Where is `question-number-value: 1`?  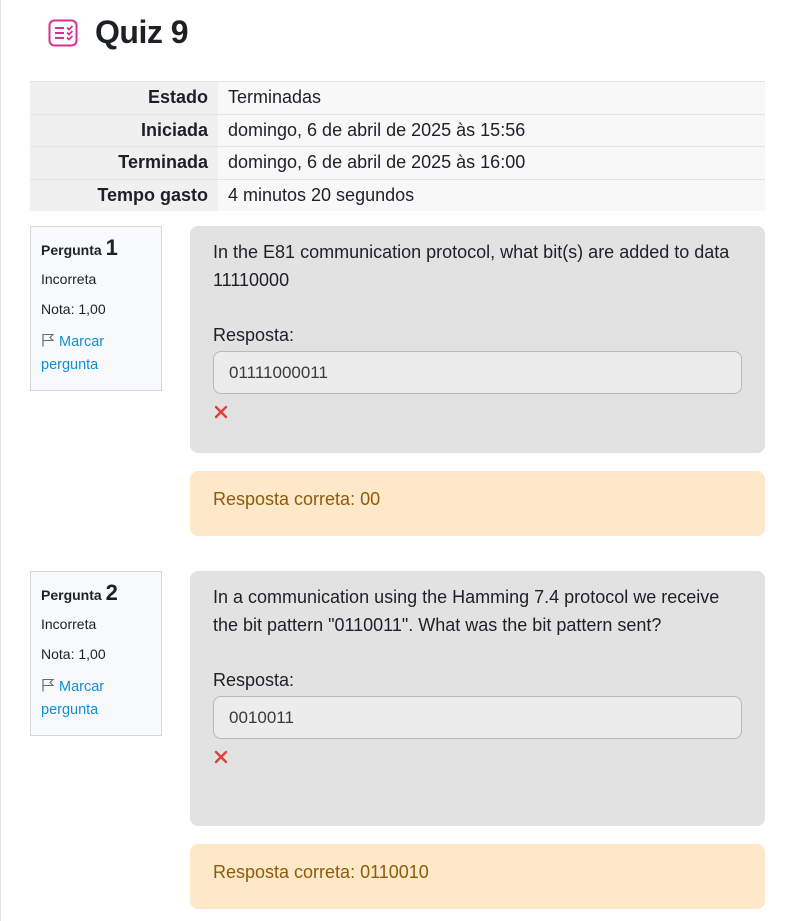
question-number-value: 1 is located at coordinates (111, 247).